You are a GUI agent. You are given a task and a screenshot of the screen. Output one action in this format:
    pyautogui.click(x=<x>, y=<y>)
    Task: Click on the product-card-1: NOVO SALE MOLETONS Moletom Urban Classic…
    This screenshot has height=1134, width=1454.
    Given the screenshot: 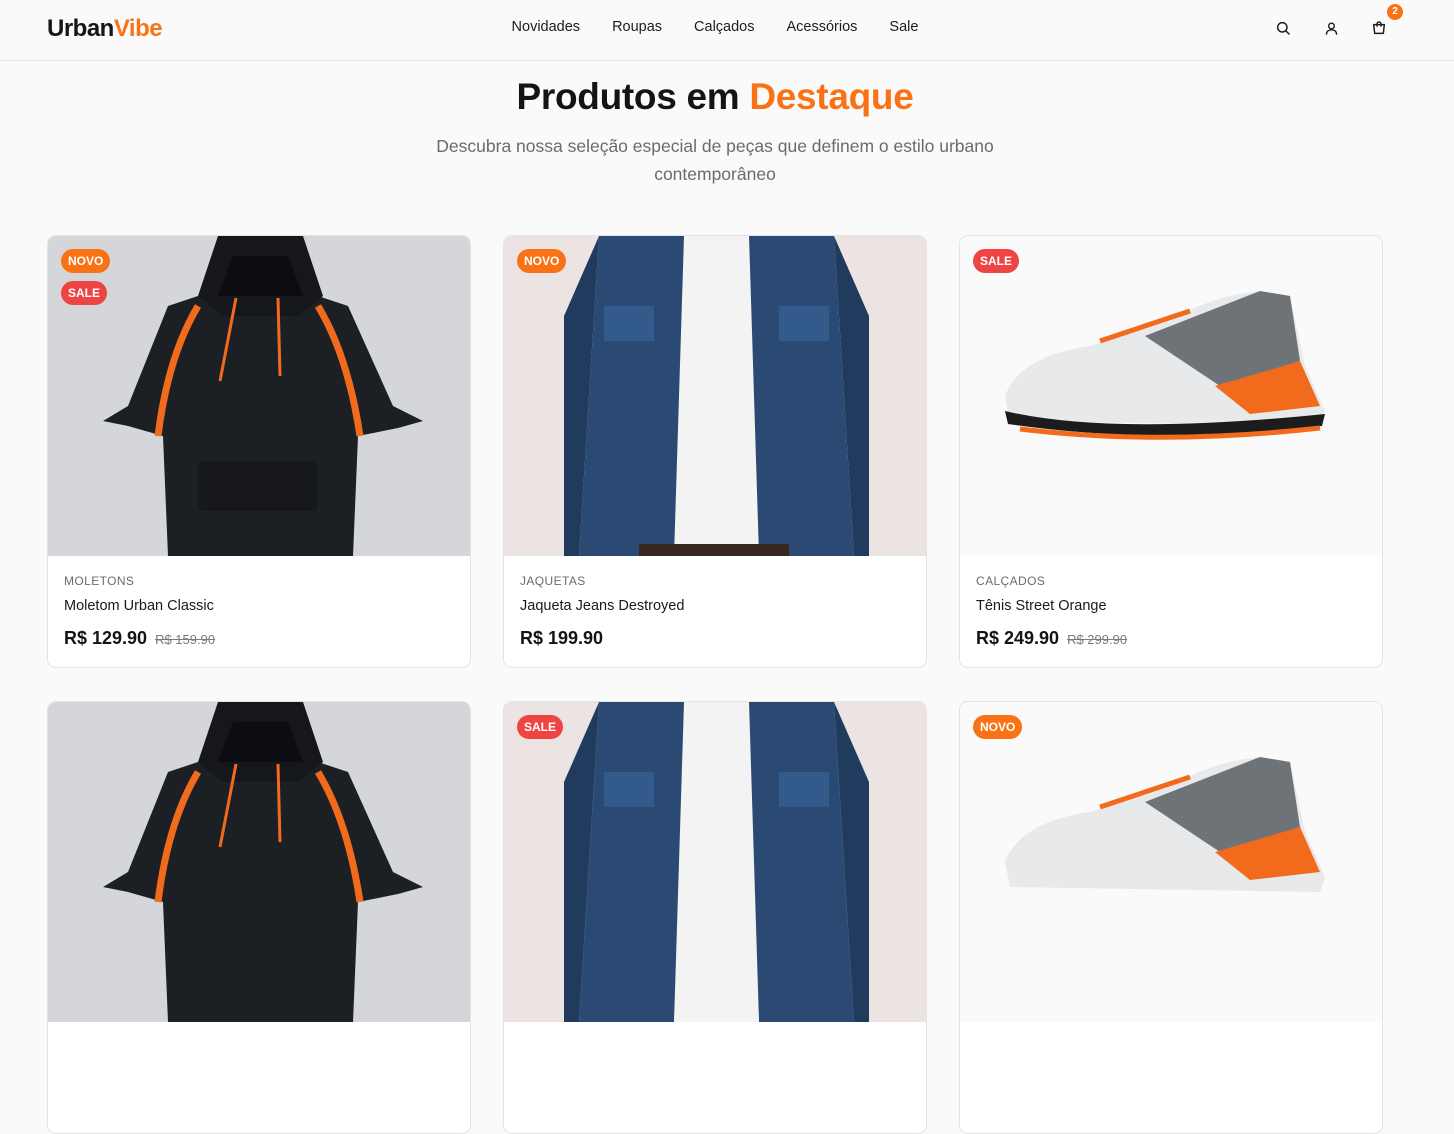 What is the action you would take?
    pyautogui.click(x=259, y=451)
    